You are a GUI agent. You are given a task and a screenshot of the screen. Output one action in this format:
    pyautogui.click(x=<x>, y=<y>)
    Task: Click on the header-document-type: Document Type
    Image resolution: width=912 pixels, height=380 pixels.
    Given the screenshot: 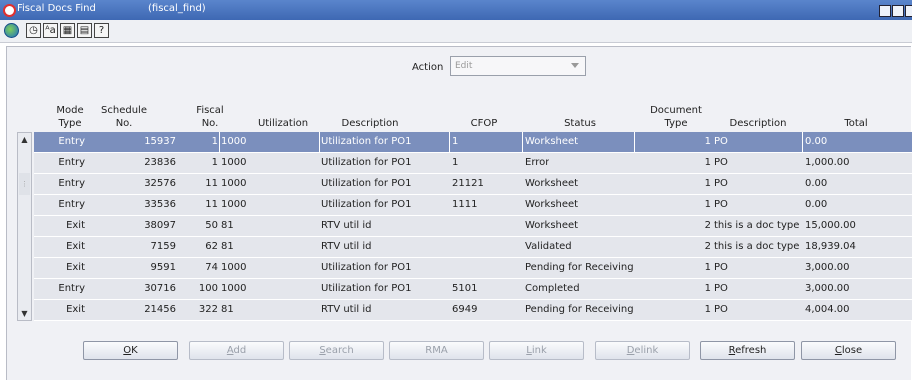 What is the action you would take?
    pyautogui.click(x=676, y=117)
    